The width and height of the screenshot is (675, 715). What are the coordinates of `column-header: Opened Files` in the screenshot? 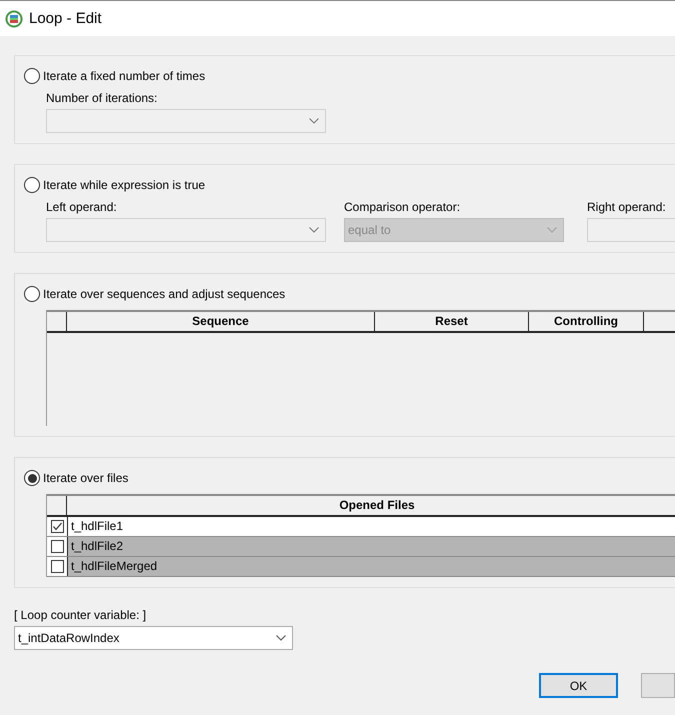 It's located at (377, 505).